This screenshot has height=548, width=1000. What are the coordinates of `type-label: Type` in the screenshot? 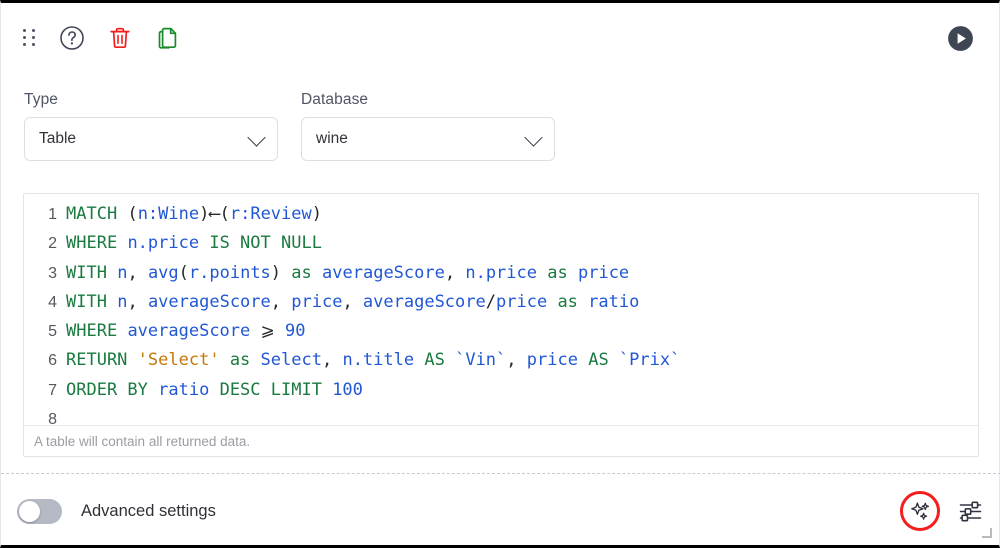 It's located at (41, 99).